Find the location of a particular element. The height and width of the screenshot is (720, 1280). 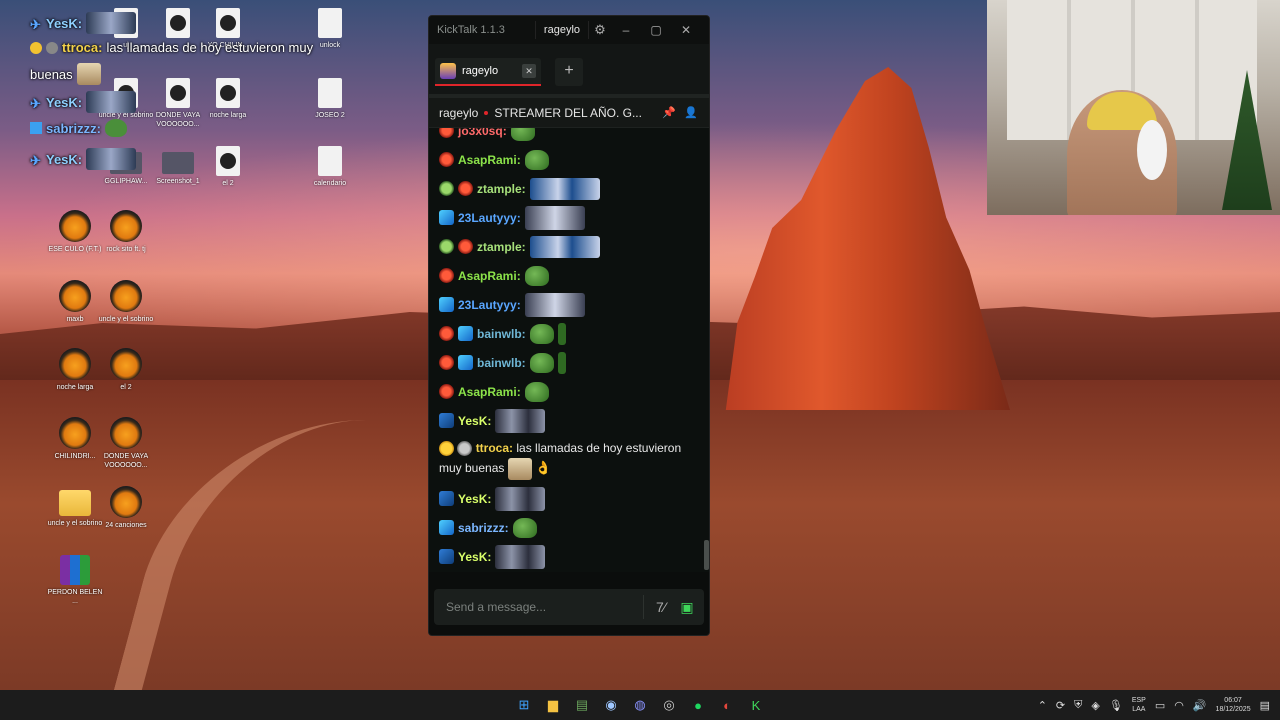

microphone-icon: 🎙 is located at coordinates (1116, 705).